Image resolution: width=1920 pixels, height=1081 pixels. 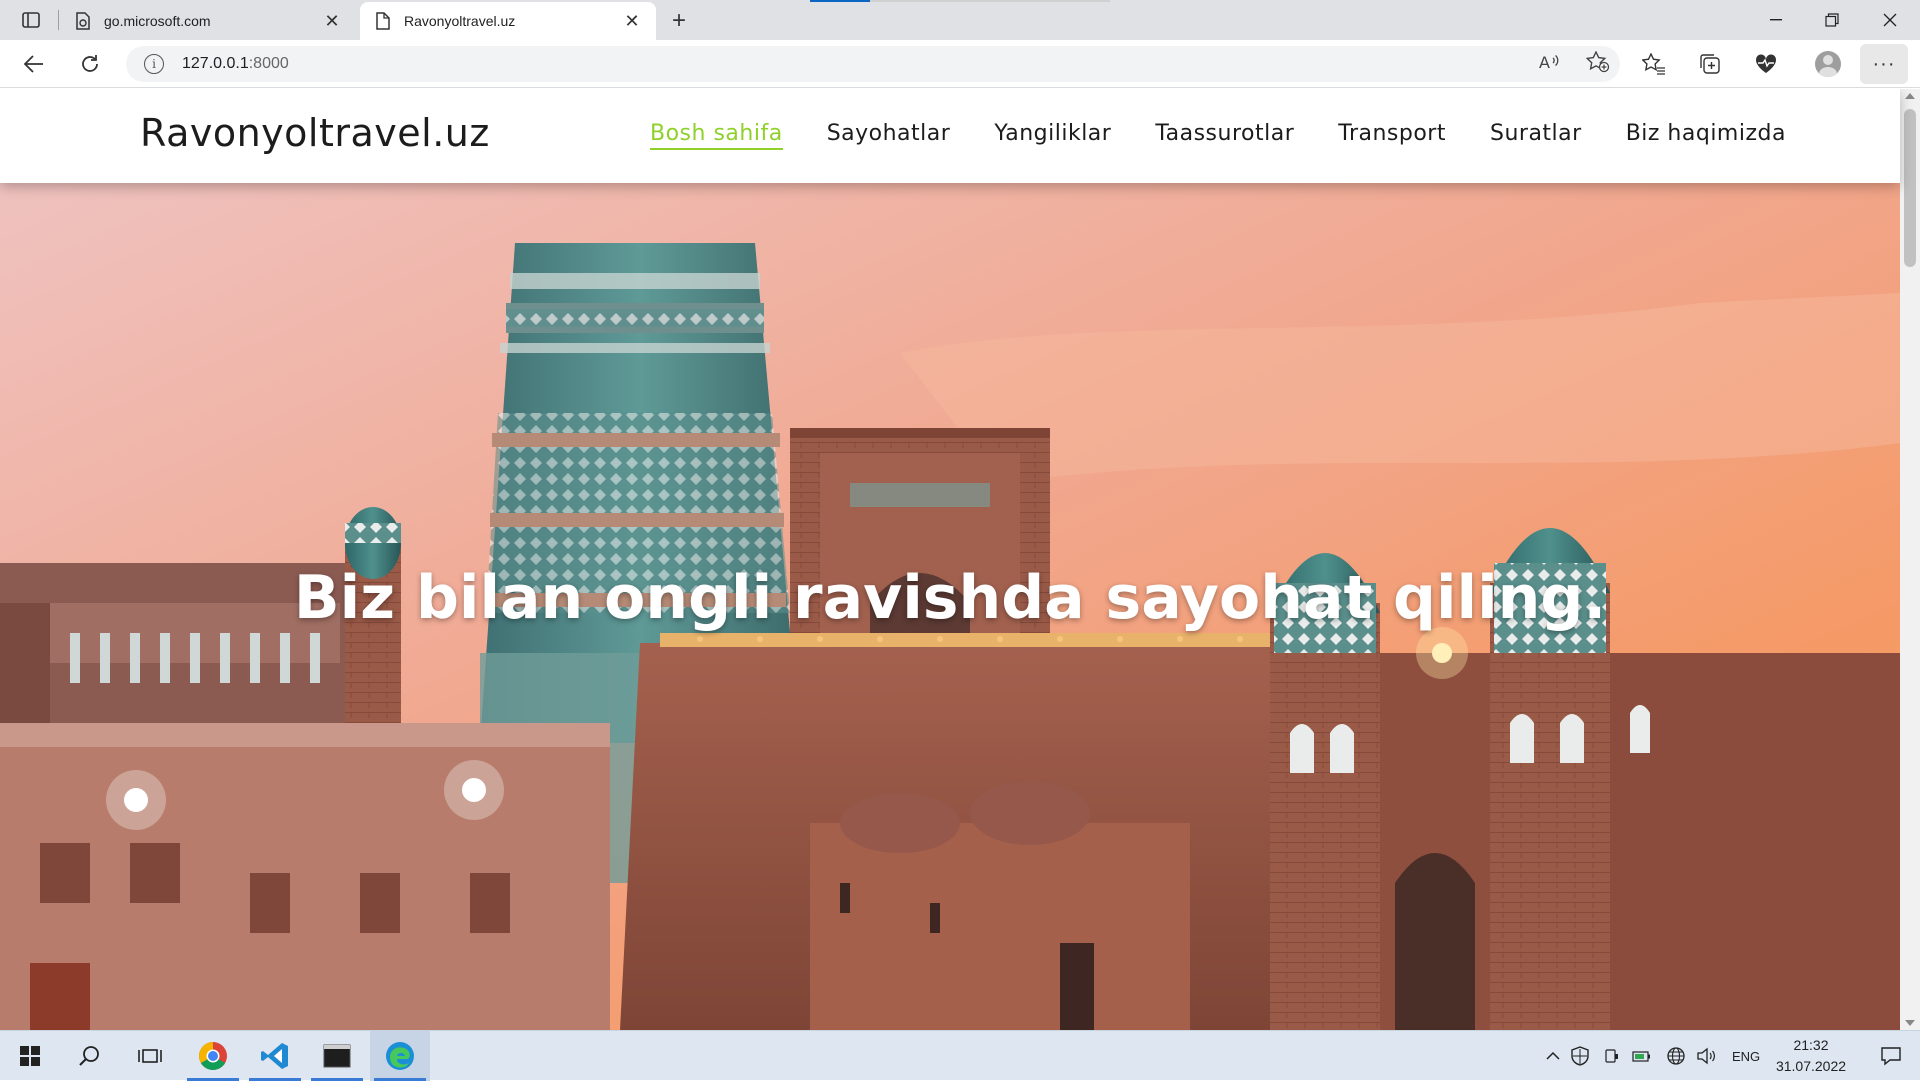 What do you see at coordinates (1710, 64) in the screenshot?
I see `collections-icon` at bounding box center [1710, 64].